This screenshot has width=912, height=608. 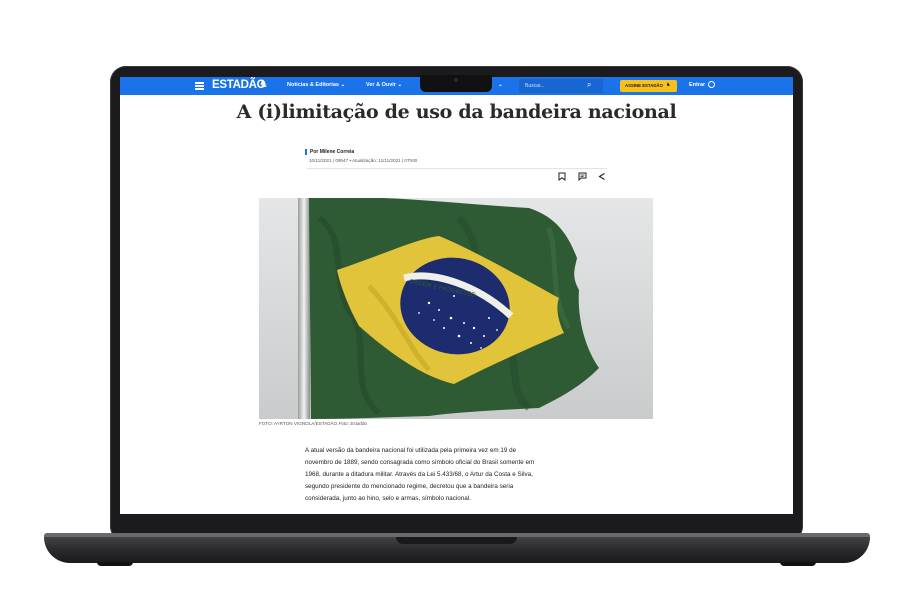 What do you see at coordinates (456, 540) in the screenshot?
I see `laptop-hinge` at bounding box center [456, 540].